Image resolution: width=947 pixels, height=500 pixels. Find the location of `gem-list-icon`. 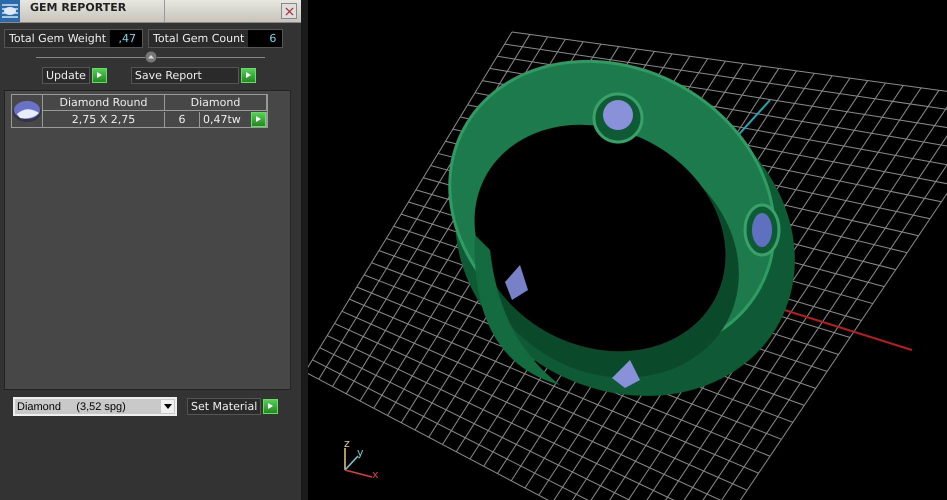

gem-list-icon is located at coordinates (10, 11).